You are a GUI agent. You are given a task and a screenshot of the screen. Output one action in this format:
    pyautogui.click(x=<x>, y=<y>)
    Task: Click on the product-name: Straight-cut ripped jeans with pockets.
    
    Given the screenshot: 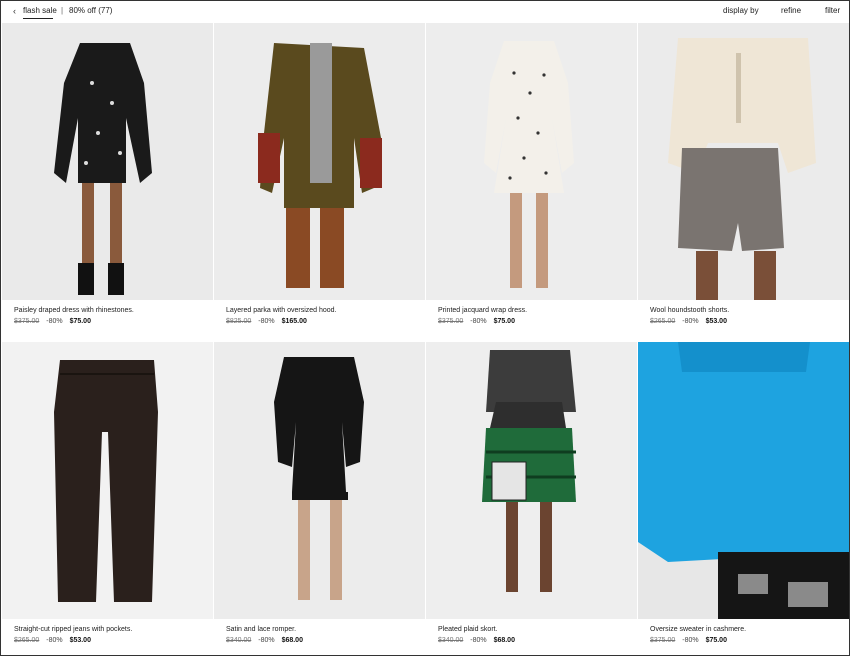 What is the action you would take?
    pyautogui.click(x=73, y=629)
    